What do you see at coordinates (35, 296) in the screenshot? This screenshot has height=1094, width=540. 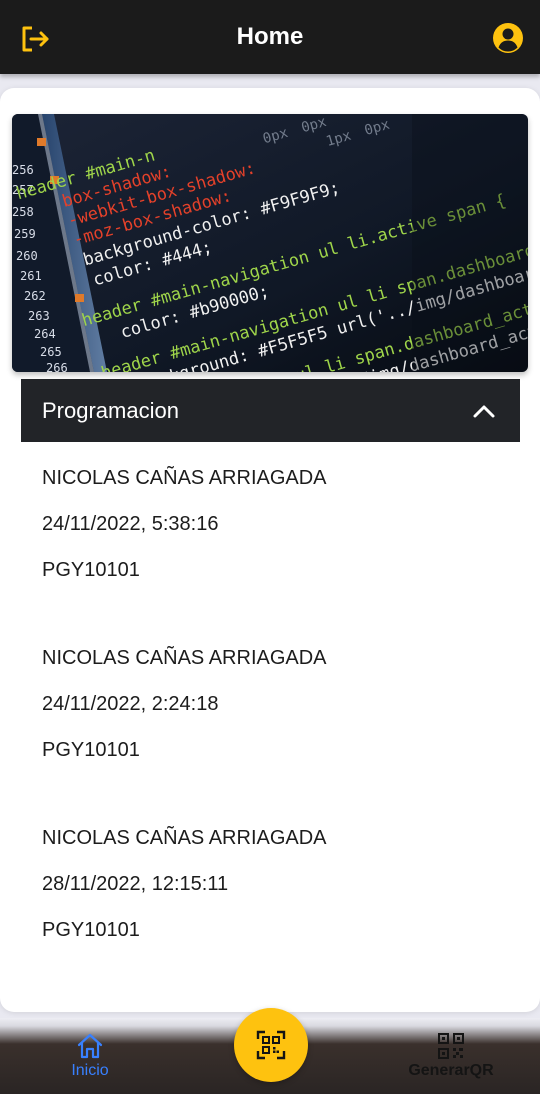 I see `svg-text: 262` at bounding box center [35, 296].